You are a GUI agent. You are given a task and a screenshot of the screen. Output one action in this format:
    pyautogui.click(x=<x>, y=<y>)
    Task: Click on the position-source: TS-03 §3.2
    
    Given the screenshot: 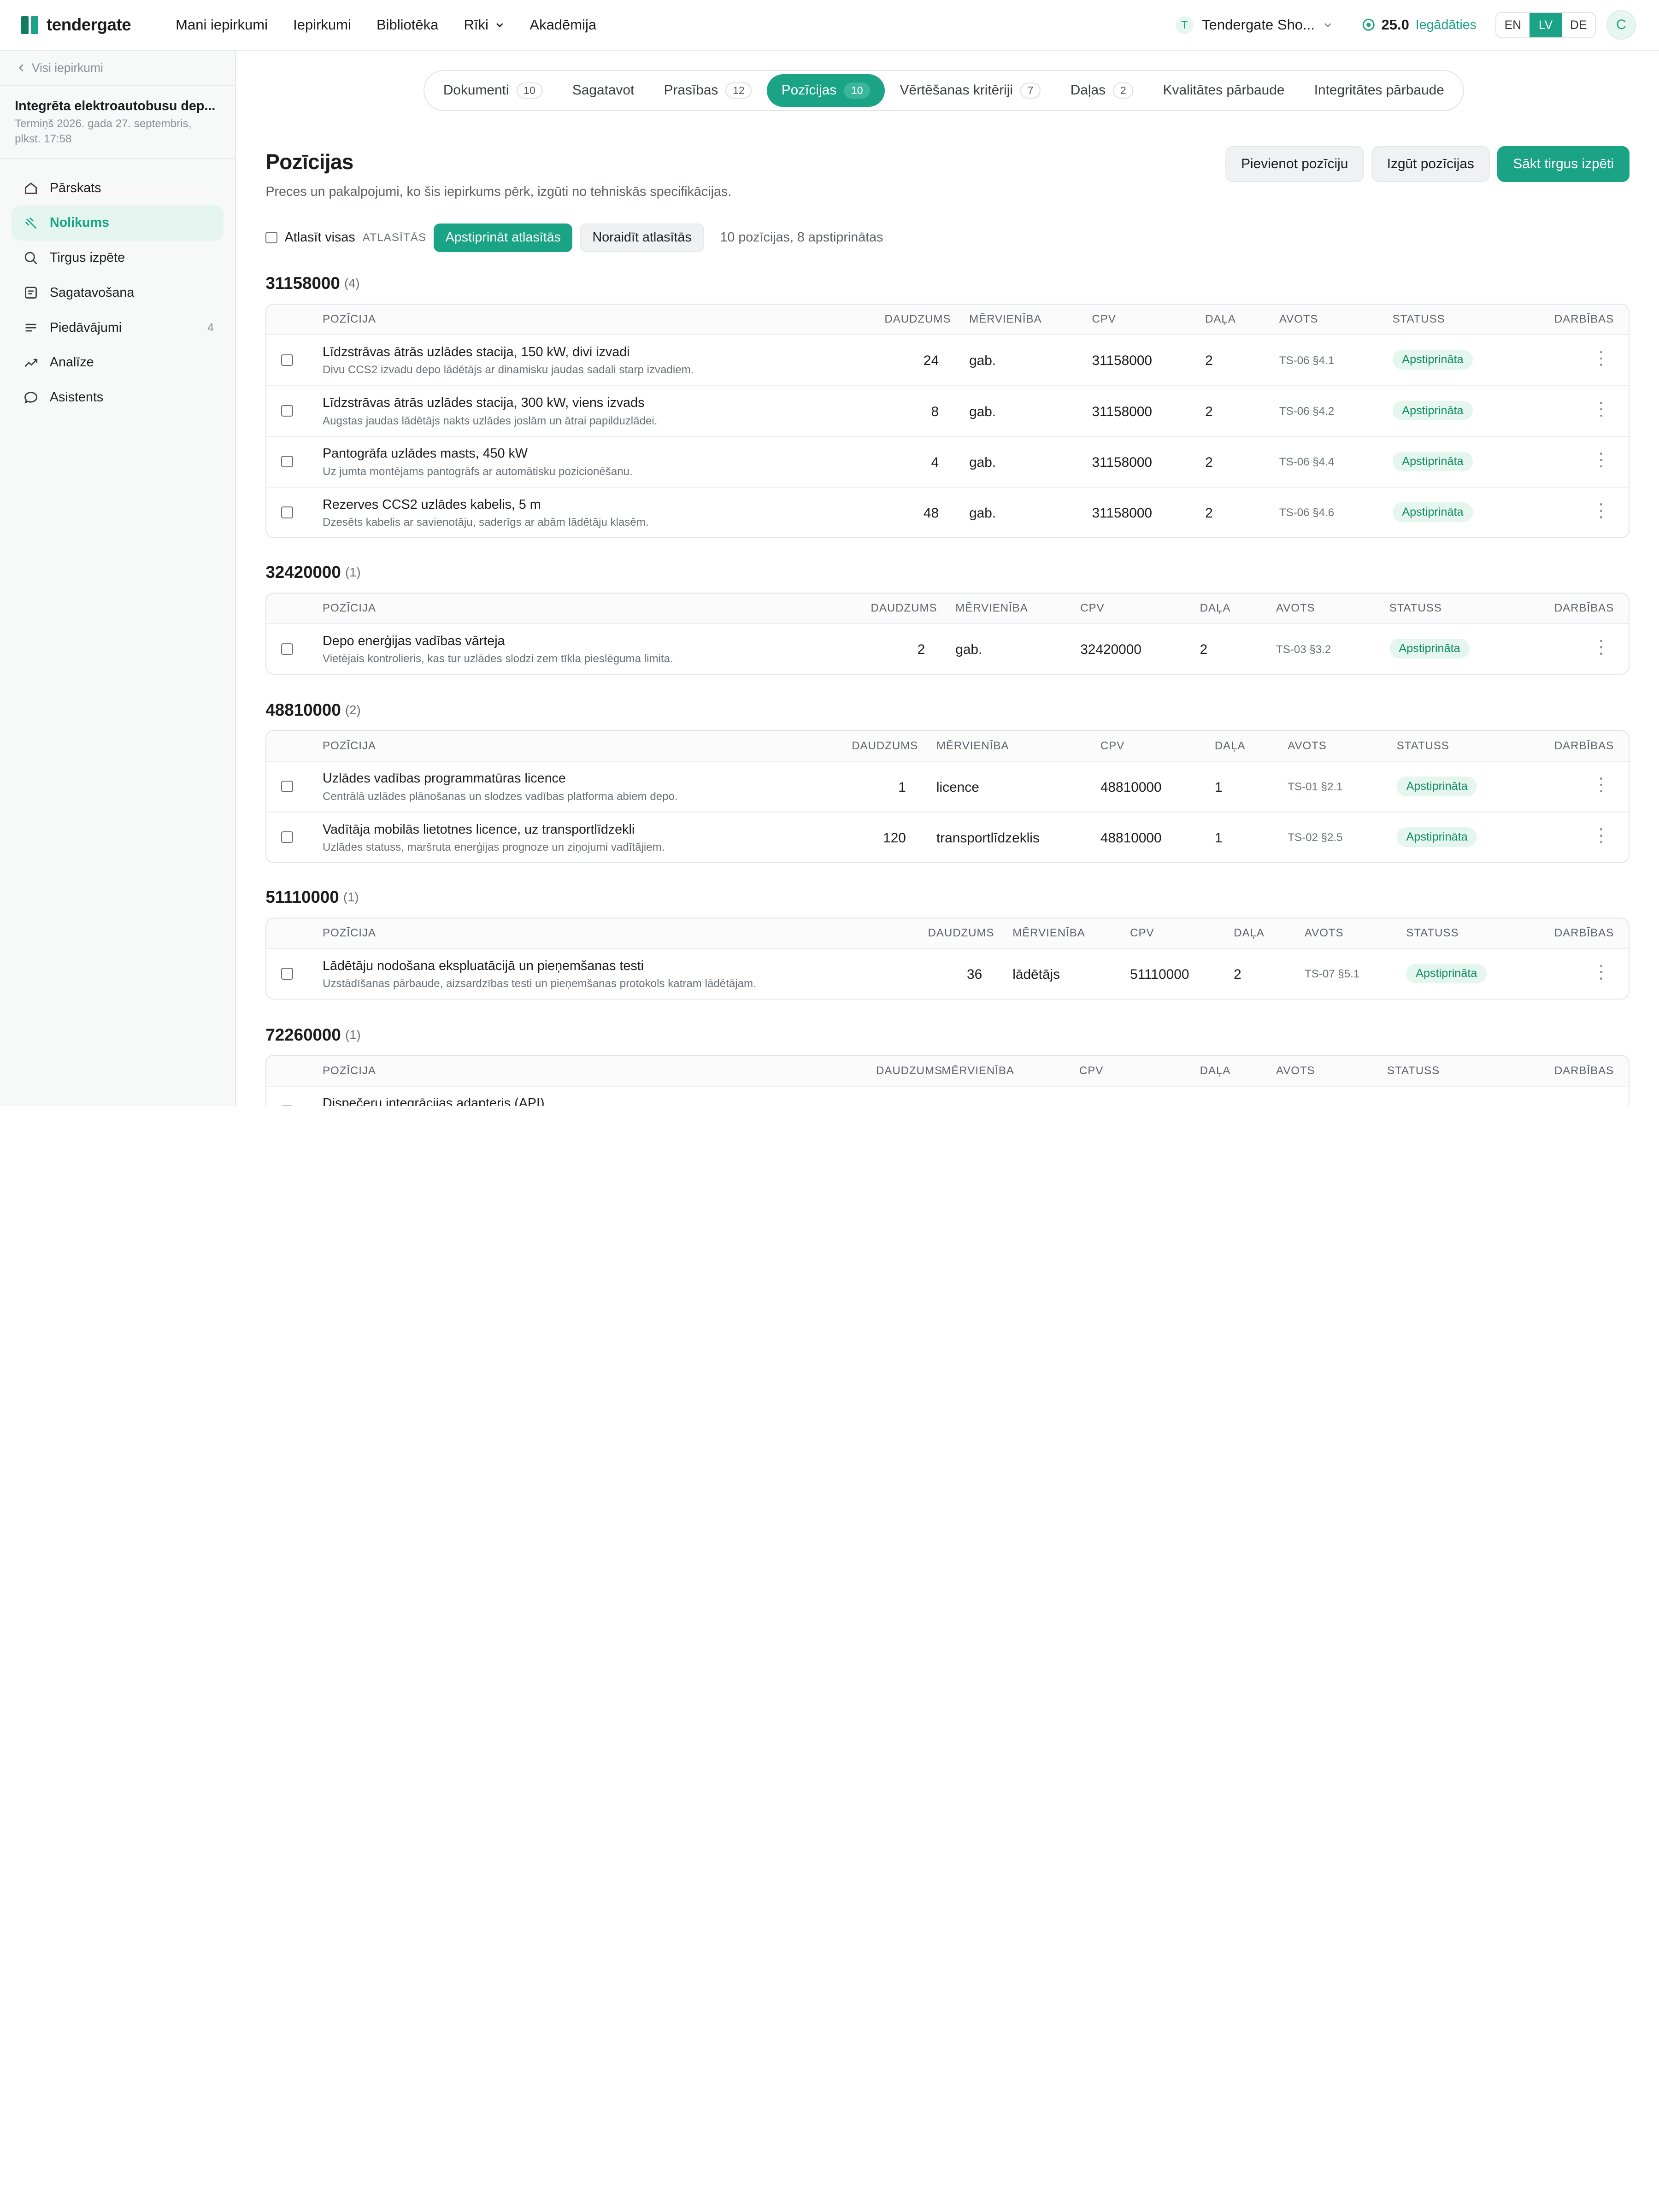 What is the action you would take?
    pyautogui.click(x=1303, y=649)
    